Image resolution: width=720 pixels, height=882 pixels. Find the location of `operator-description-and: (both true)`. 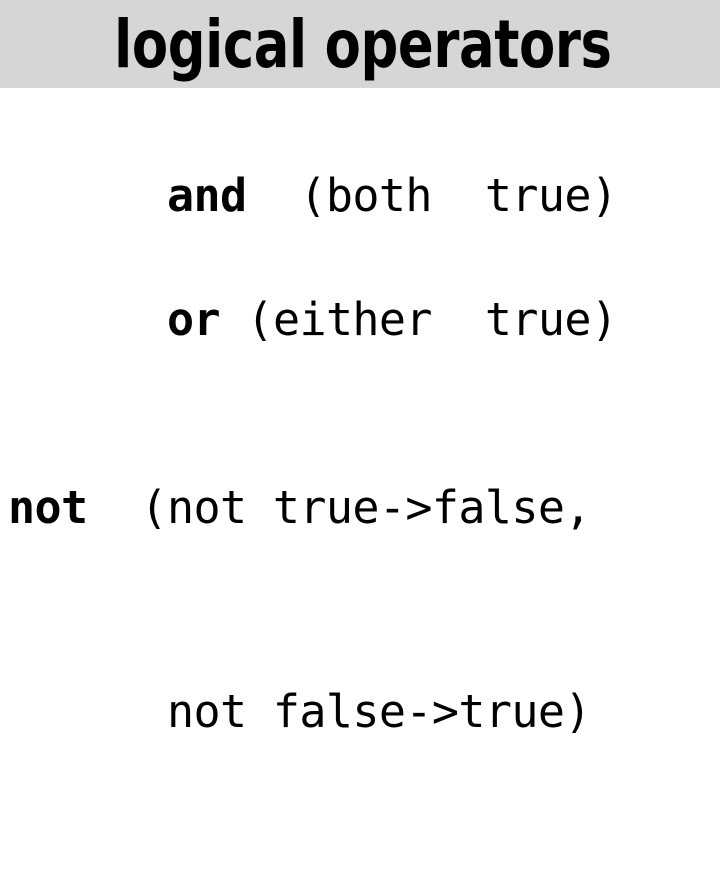

operator-description-and: (both true) is located at coordinates (432, 195).